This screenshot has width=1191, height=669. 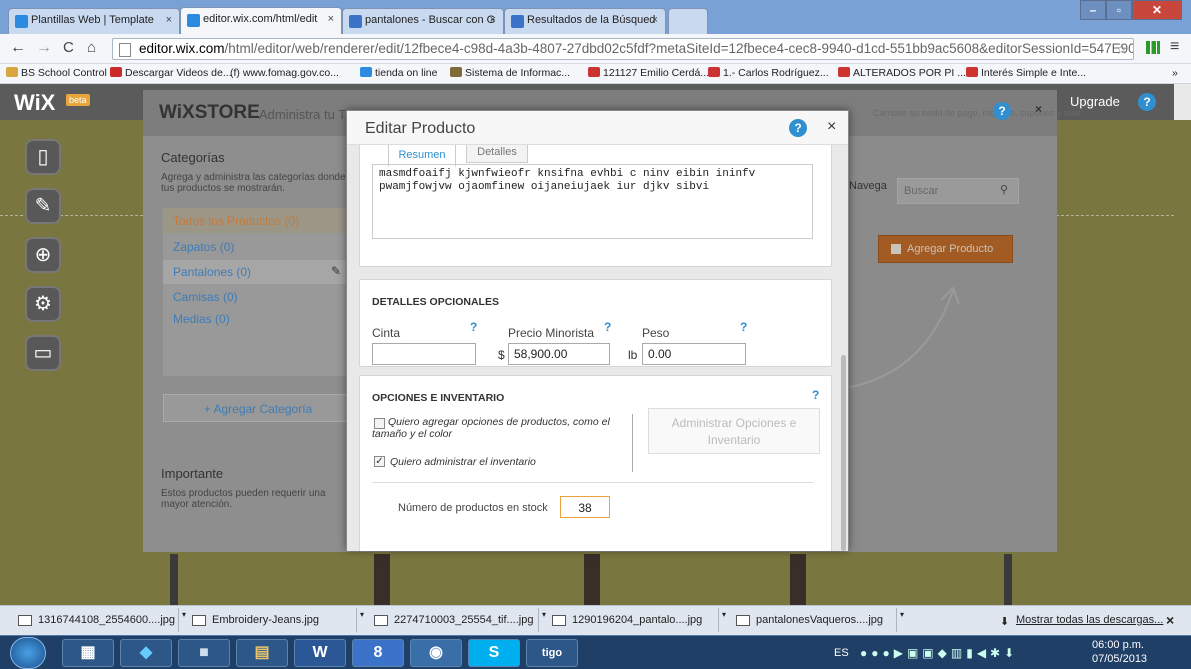 What do you see at coordinates (424, 354) in the screenshot?
I see `ribbon-input` at bounding box center [424, 354].